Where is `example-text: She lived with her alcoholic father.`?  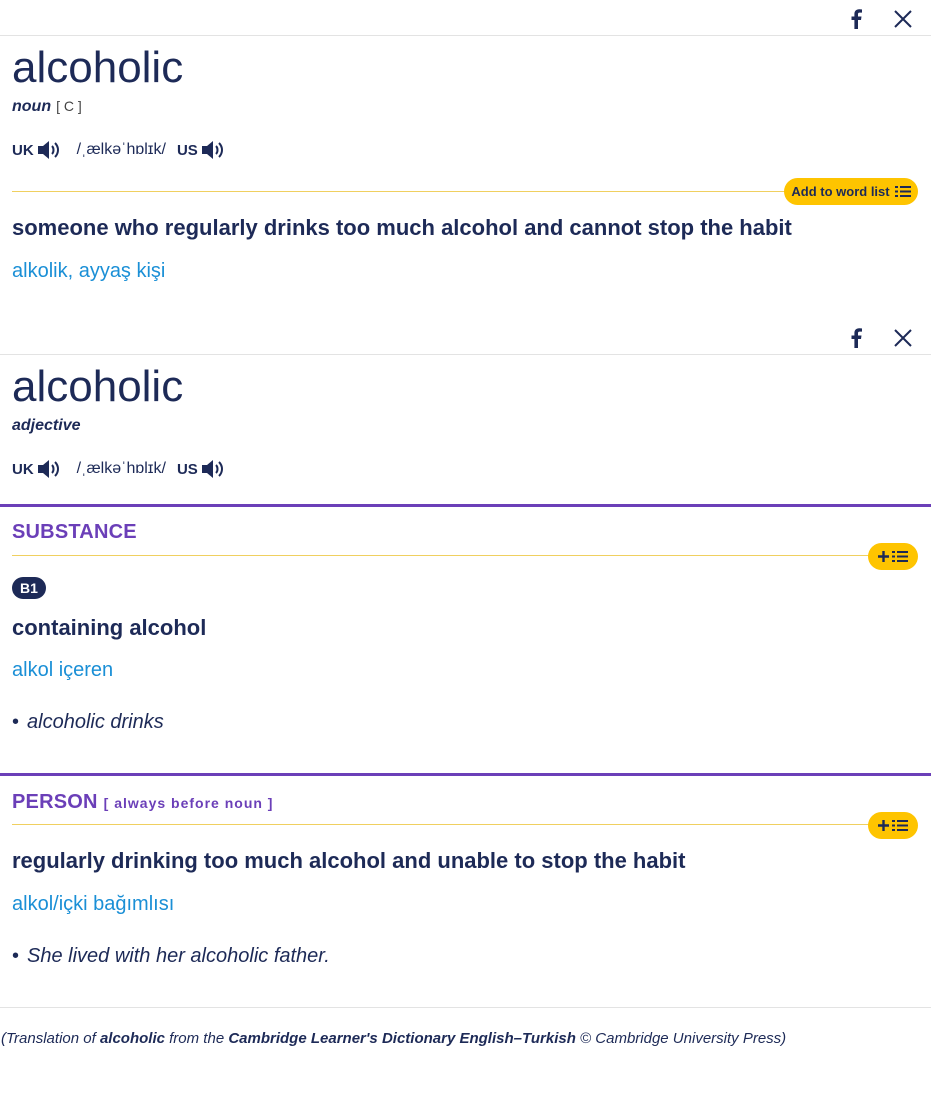 example-text: She lived with her alcoholic father. is located at coordinates (178, 956).